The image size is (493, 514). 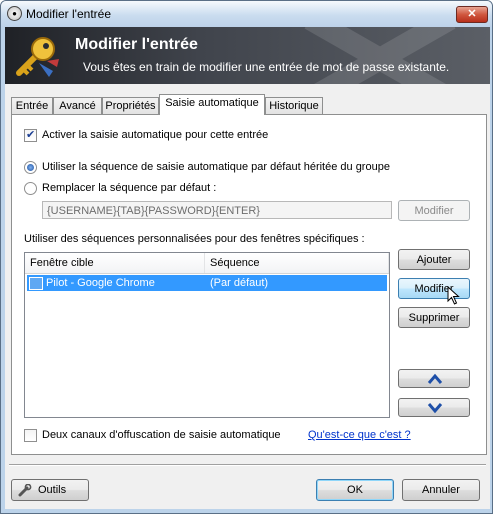 What do you see at coordinates (30, 435) in the screenshot?
I see `obfuscation-checkbox` at bounding box center [30, 435].